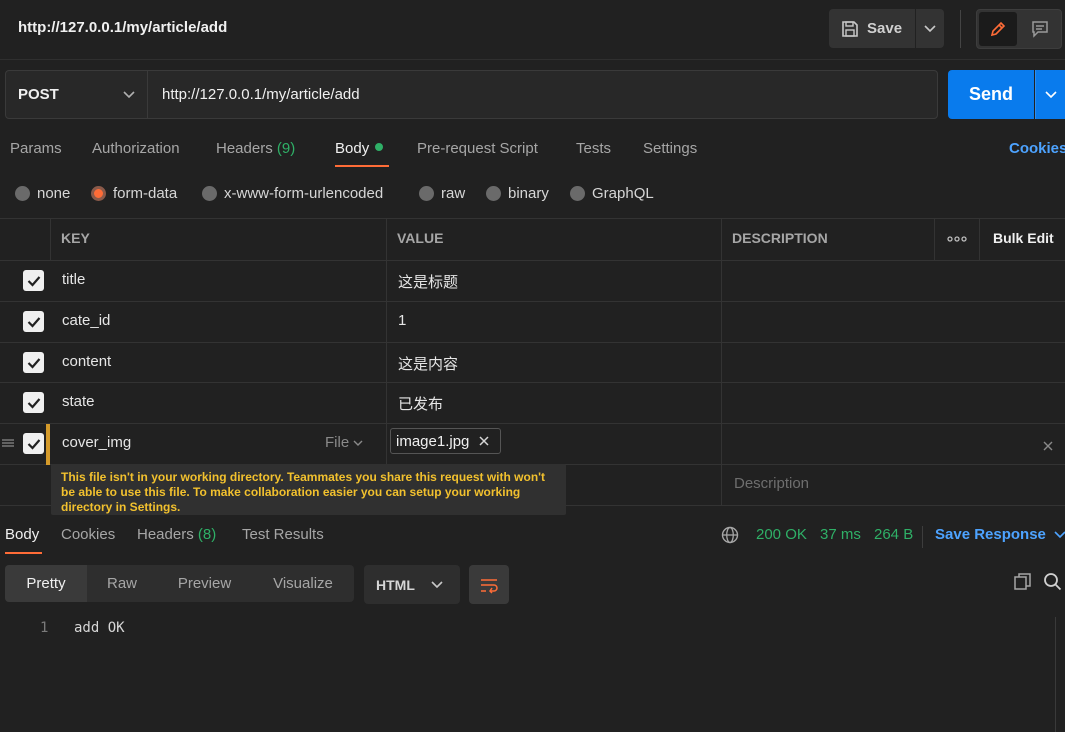  Describe the element at coordinates (1037, 148) in the screenshot. I see `cookies-link: Cookies` at that location.